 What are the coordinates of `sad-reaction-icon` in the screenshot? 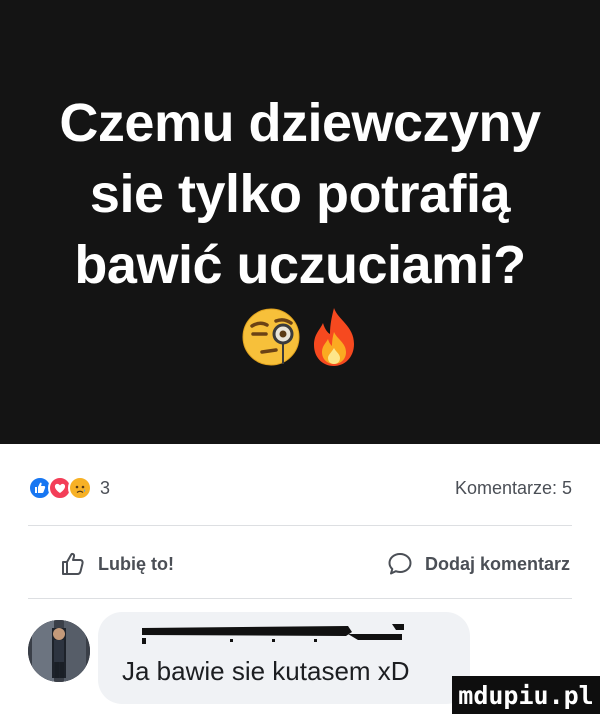 It's located at (80, 488).